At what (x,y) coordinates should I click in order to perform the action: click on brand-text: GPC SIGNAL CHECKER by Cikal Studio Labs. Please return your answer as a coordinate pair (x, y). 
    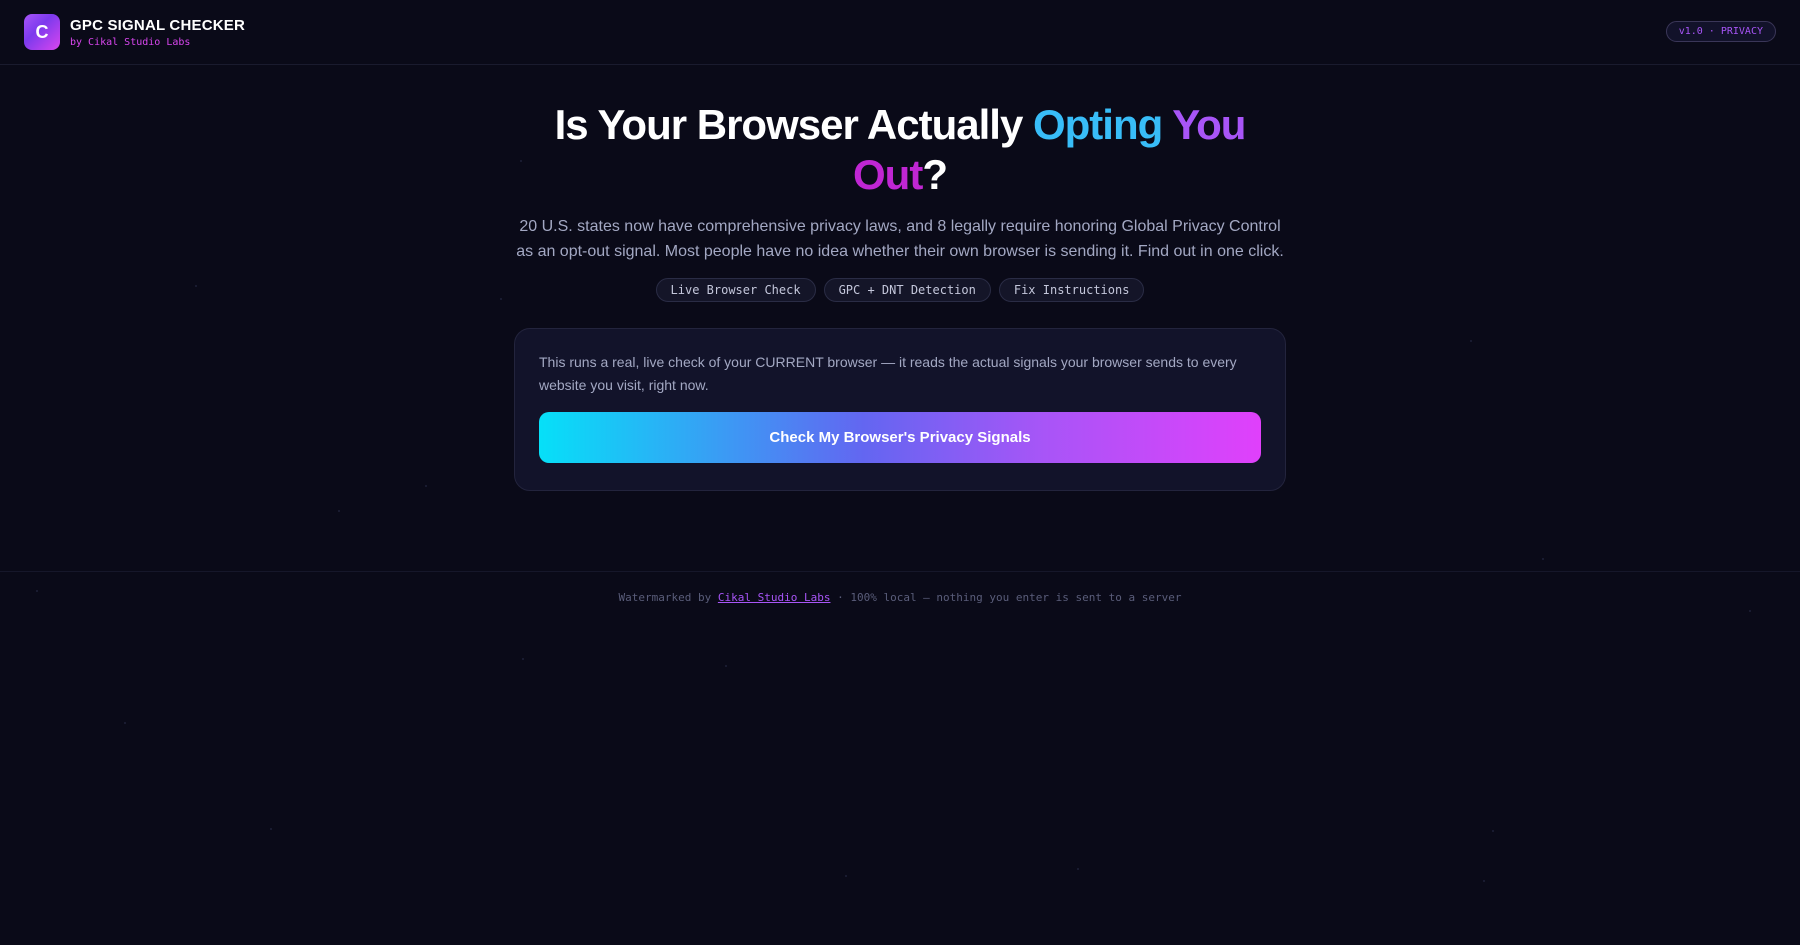
    Looking at the image, I should click on (157, 32).